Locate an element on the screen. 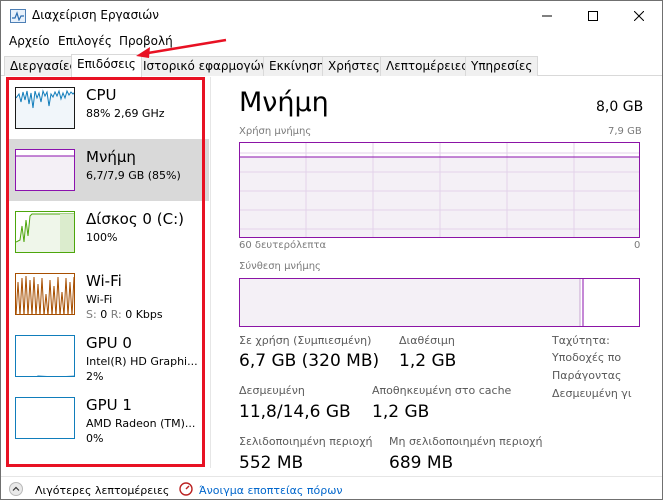  fewer-details-link: Λιγότερες λεπτομέρειες is located at coordinates (102, 490).